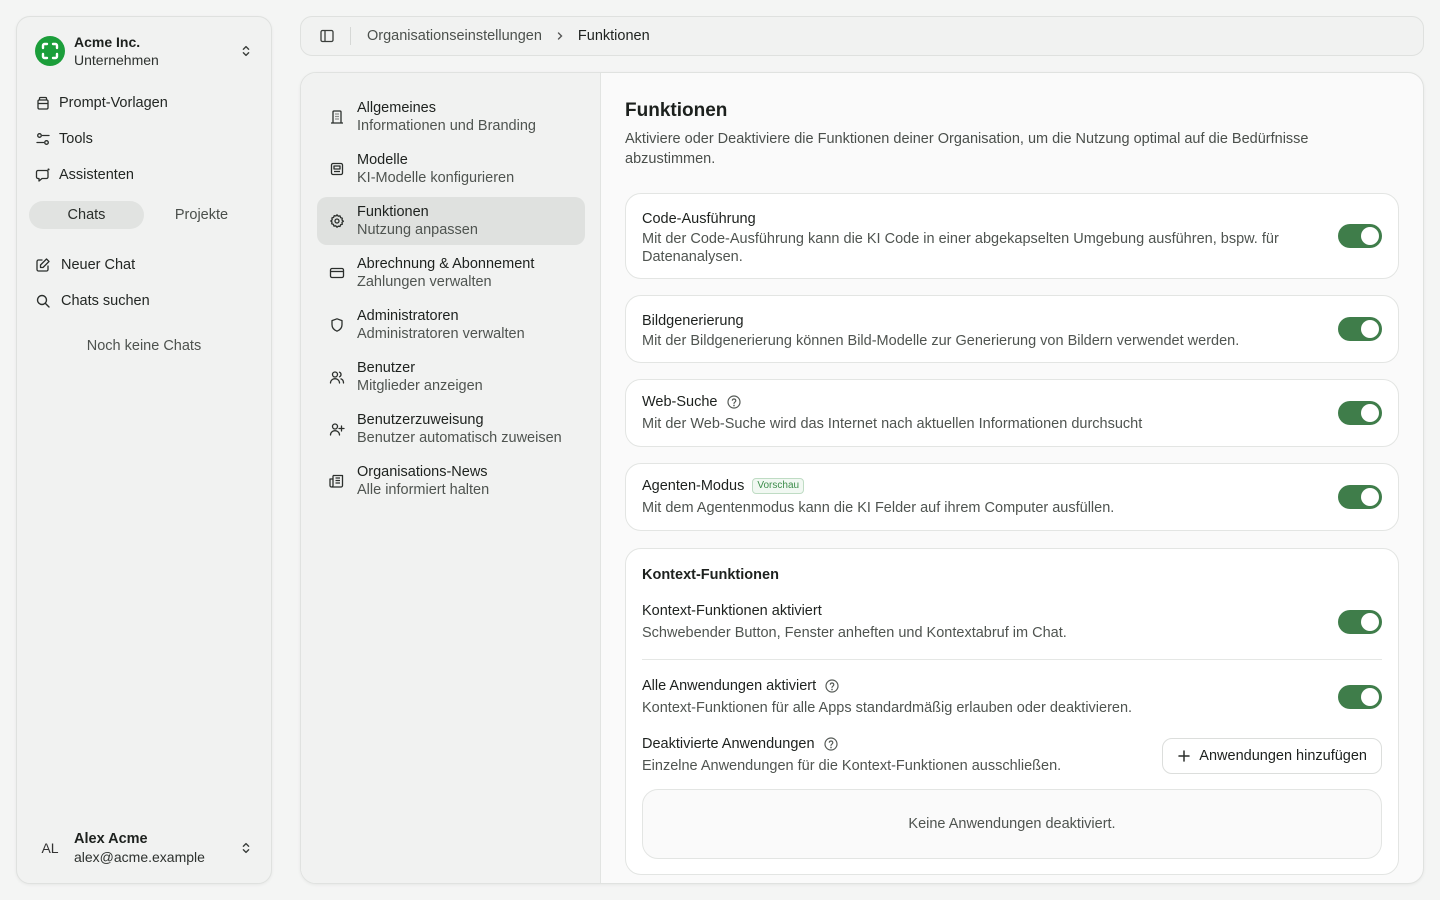 Image resolution: width=1440 pixels, height=900 pixels. What do you see at coordinates (145, 175) in the screenshot?
I see `sidebar-item-assistants: Assistenten` at bounding box center [145, 175].